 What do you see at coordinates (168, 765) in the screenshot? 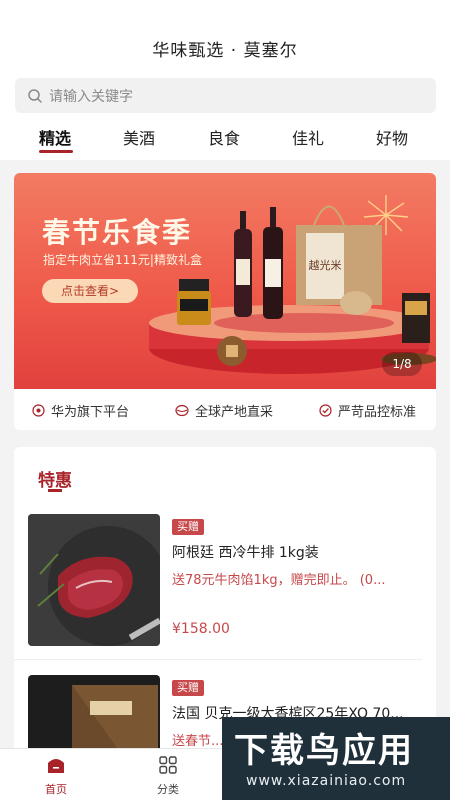
I see `grid-icon` at bounding box center [168, 765].